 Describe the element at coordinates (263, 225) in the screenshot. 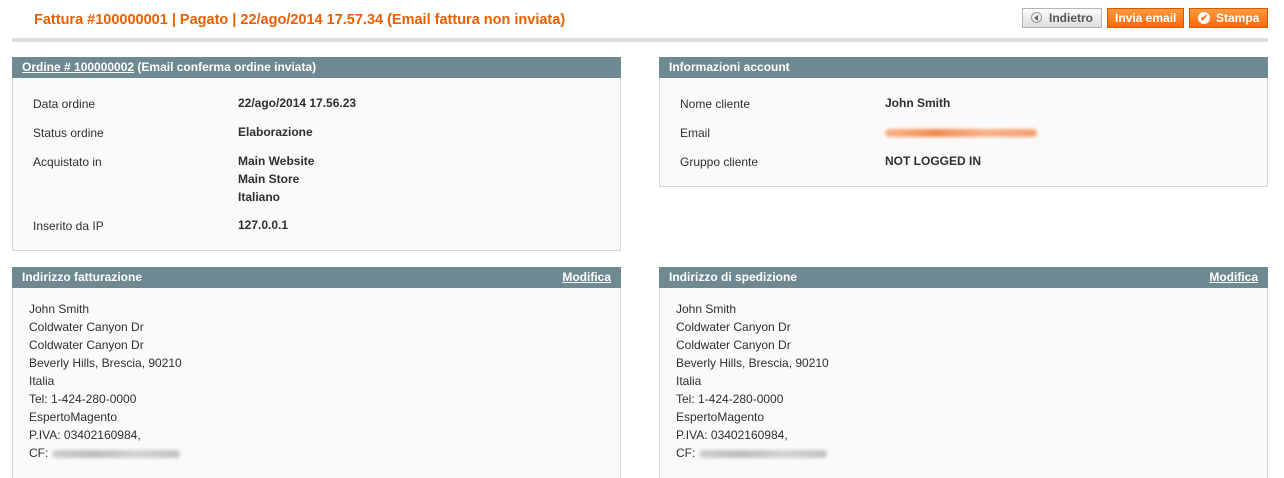

I see `ip-value: 127.0.0.1` at that location.